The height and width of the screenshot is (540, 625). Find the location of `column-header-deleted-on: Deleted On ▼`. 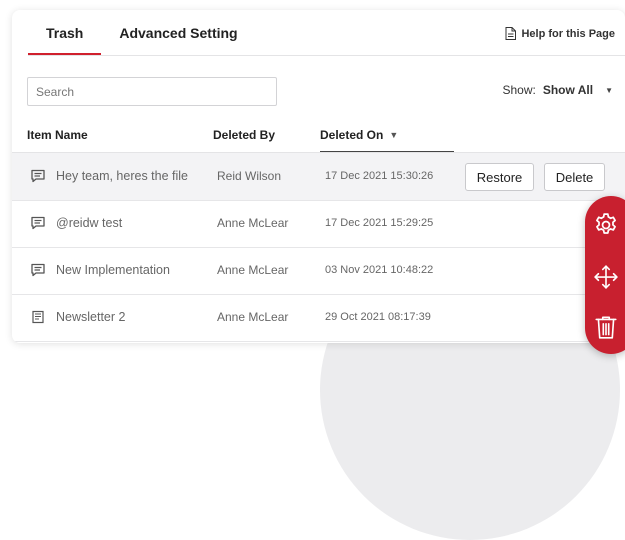

column-header-deleted-on: Deleted On ▼ is located at coordinates (359, 135).